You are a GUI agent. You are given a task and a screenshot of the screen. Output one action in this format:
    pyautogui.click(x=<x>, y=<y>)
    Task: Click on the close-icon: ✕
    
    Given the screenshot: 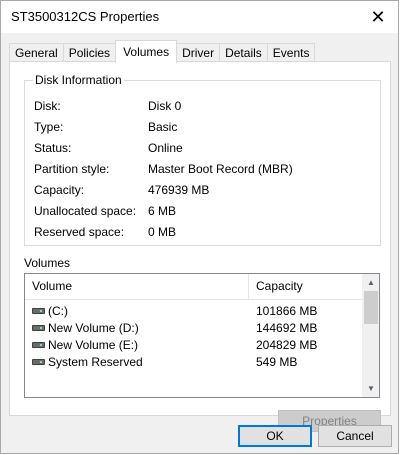 What is the action you would take?
    pyautogui.click(x=378, y=17)
    